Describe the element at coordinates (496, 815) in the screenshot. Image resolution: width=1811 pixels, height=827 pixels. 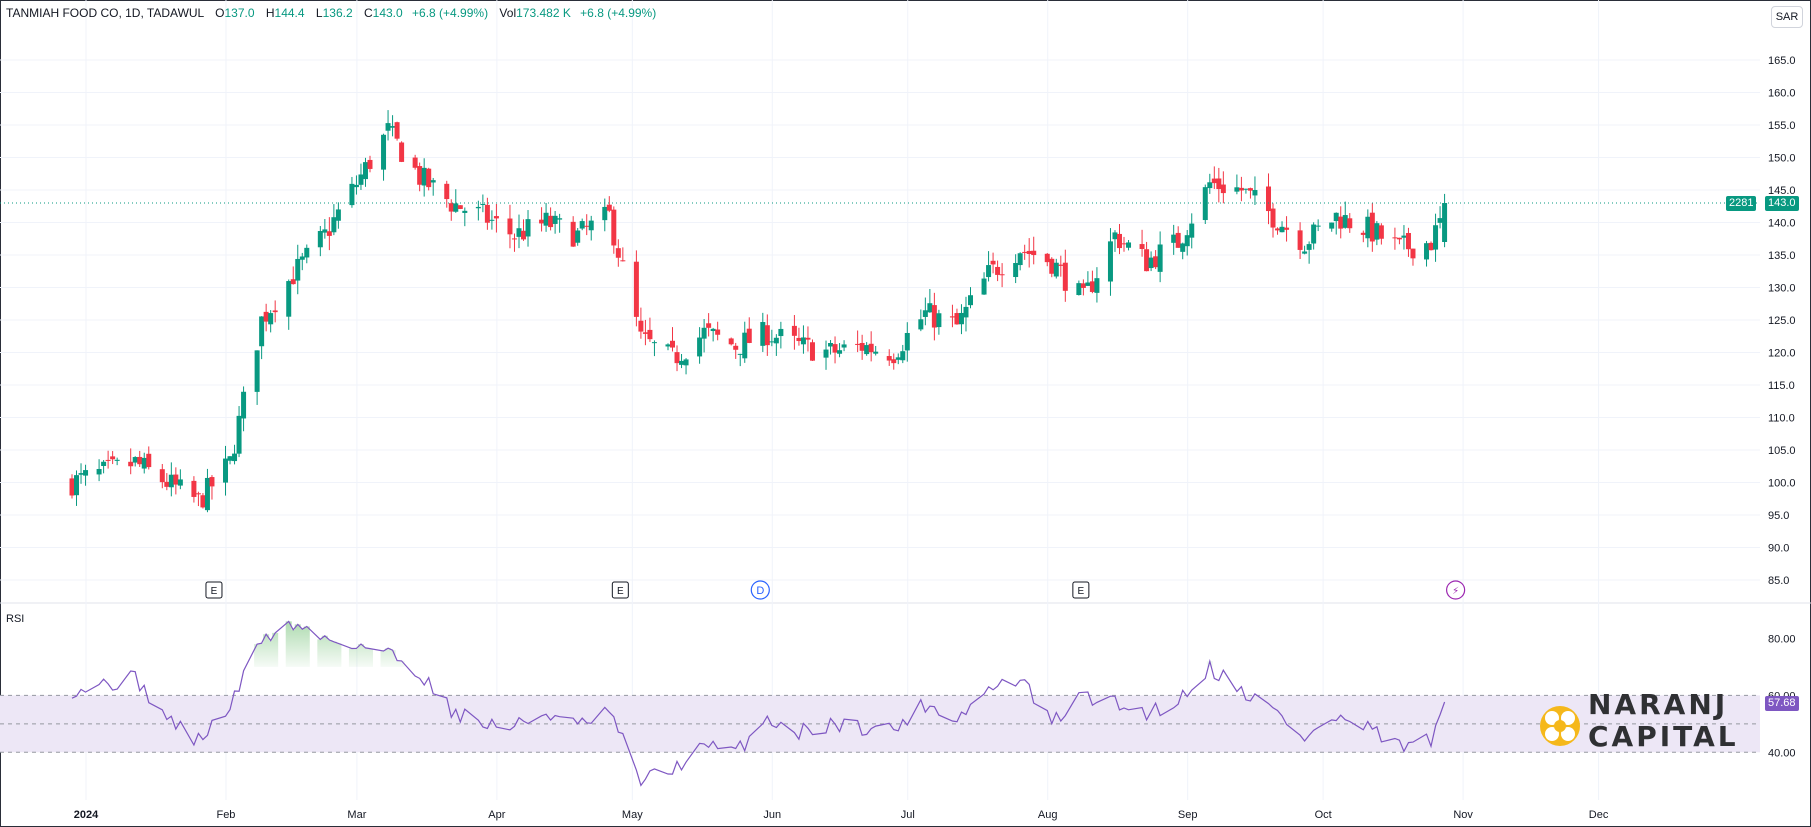
I see `time-tick-label: Apr` at that location.